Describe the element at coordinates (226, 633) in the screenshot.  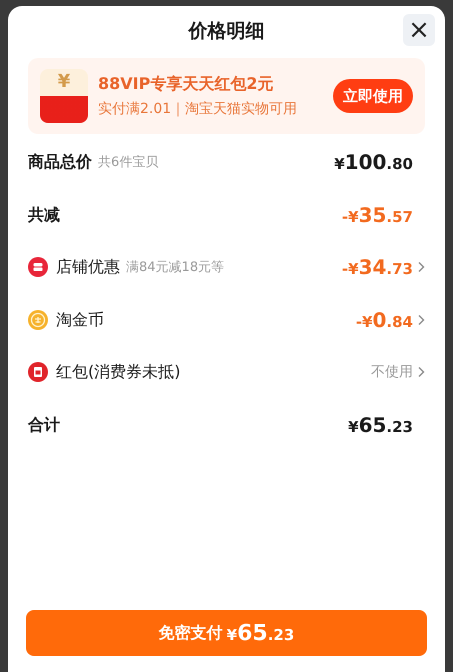
I see `pay-button: 免密支付 ¥65.23` at that location.